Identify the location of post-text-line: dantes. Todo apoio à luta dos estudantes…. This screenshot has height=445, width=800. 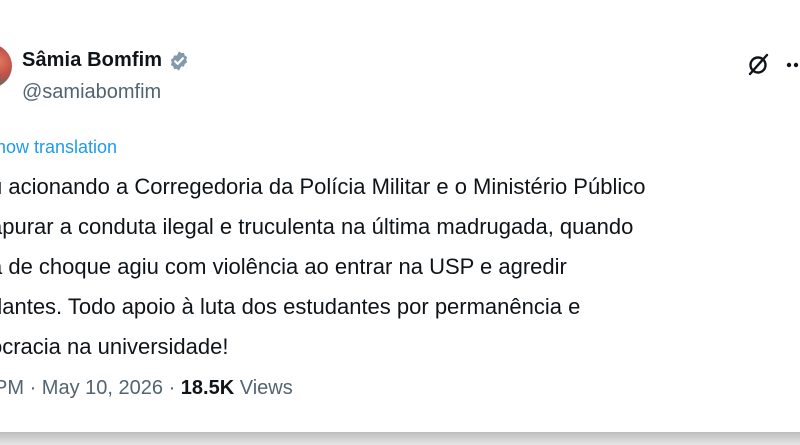
(290, 306).